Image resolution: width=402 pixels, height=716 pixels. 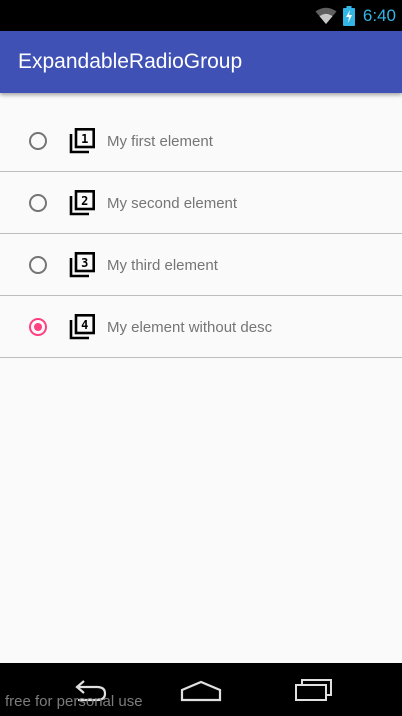 I want to click on app-title: ExpandableRadioGroup, so click(x=130, y=61).